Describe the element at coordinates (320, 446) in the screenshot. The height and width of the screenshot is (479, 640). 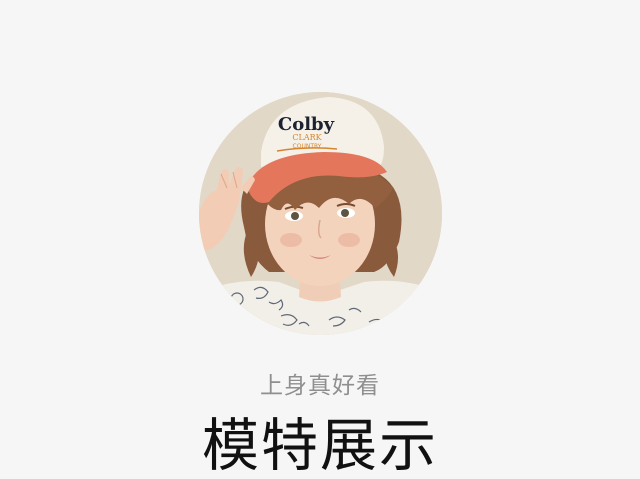
I see `page-title: 模特展示` at that location.